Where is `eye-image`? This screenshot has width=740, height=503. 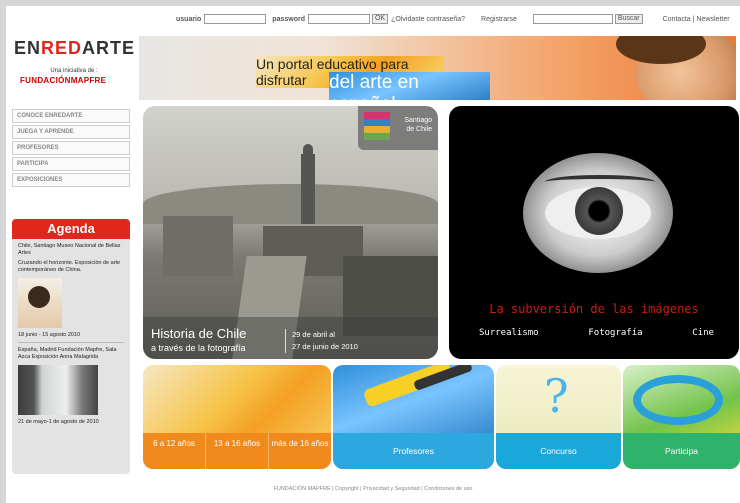
eye-image is located at coordinates (598, 213).